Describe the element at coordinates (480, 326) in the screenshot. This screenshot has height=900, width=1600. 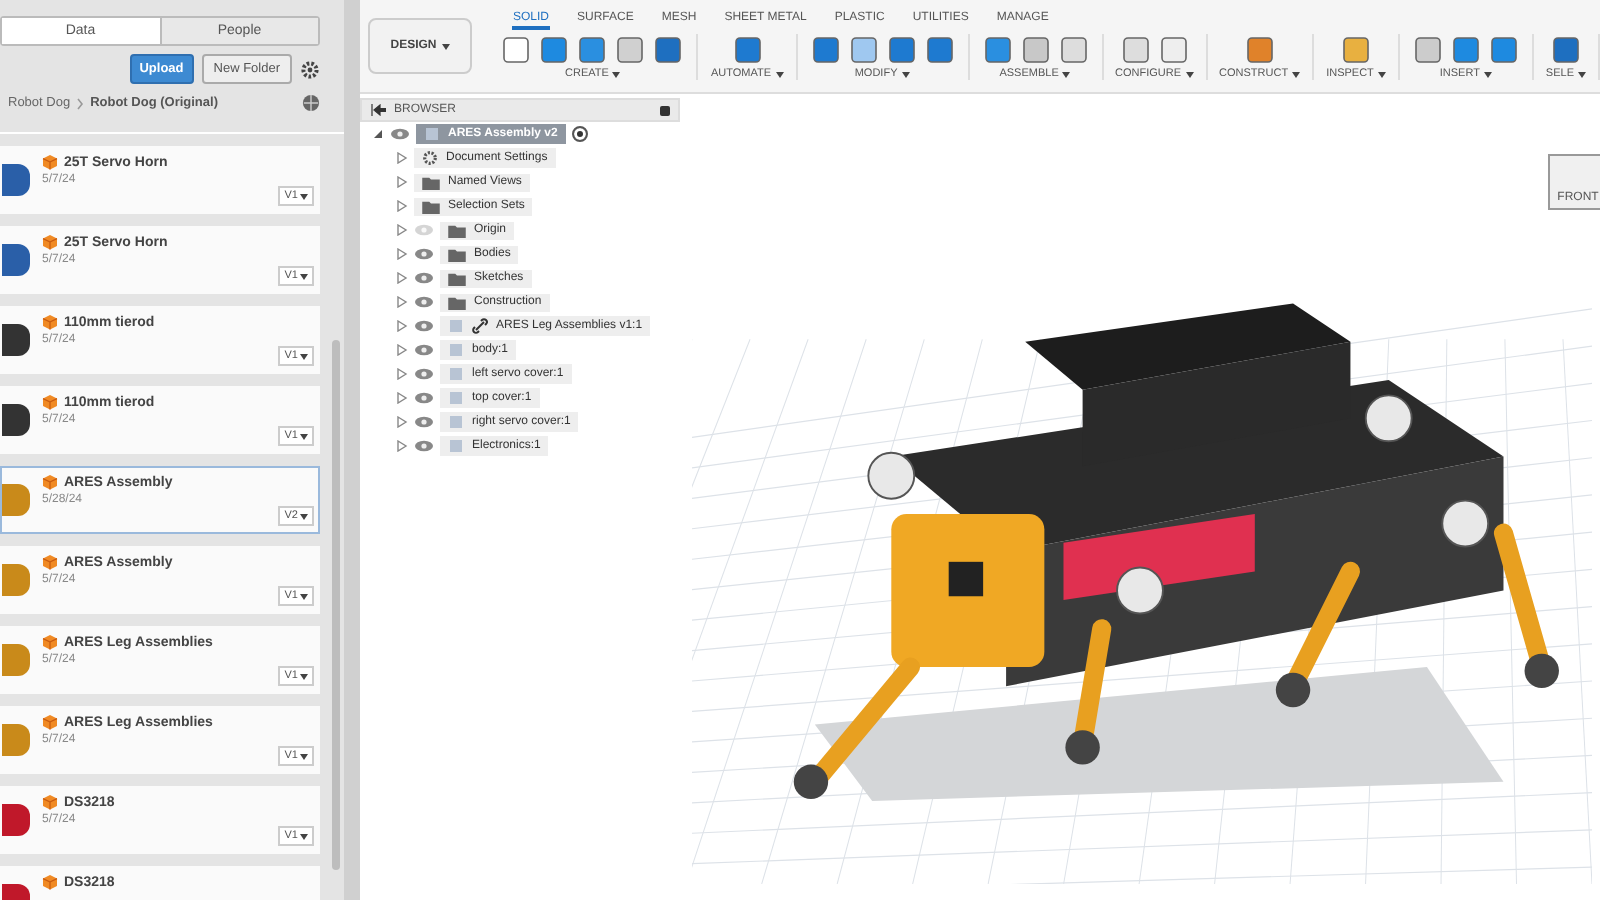
I see `link-icon` at that location.